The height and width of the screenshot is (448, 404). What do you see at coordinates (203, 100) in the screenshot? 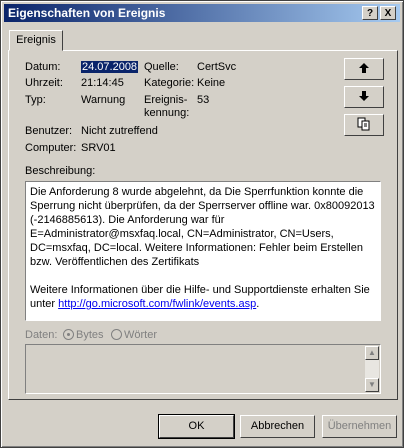
I see `eventid-value: 53` at bounding box center [203, 100].